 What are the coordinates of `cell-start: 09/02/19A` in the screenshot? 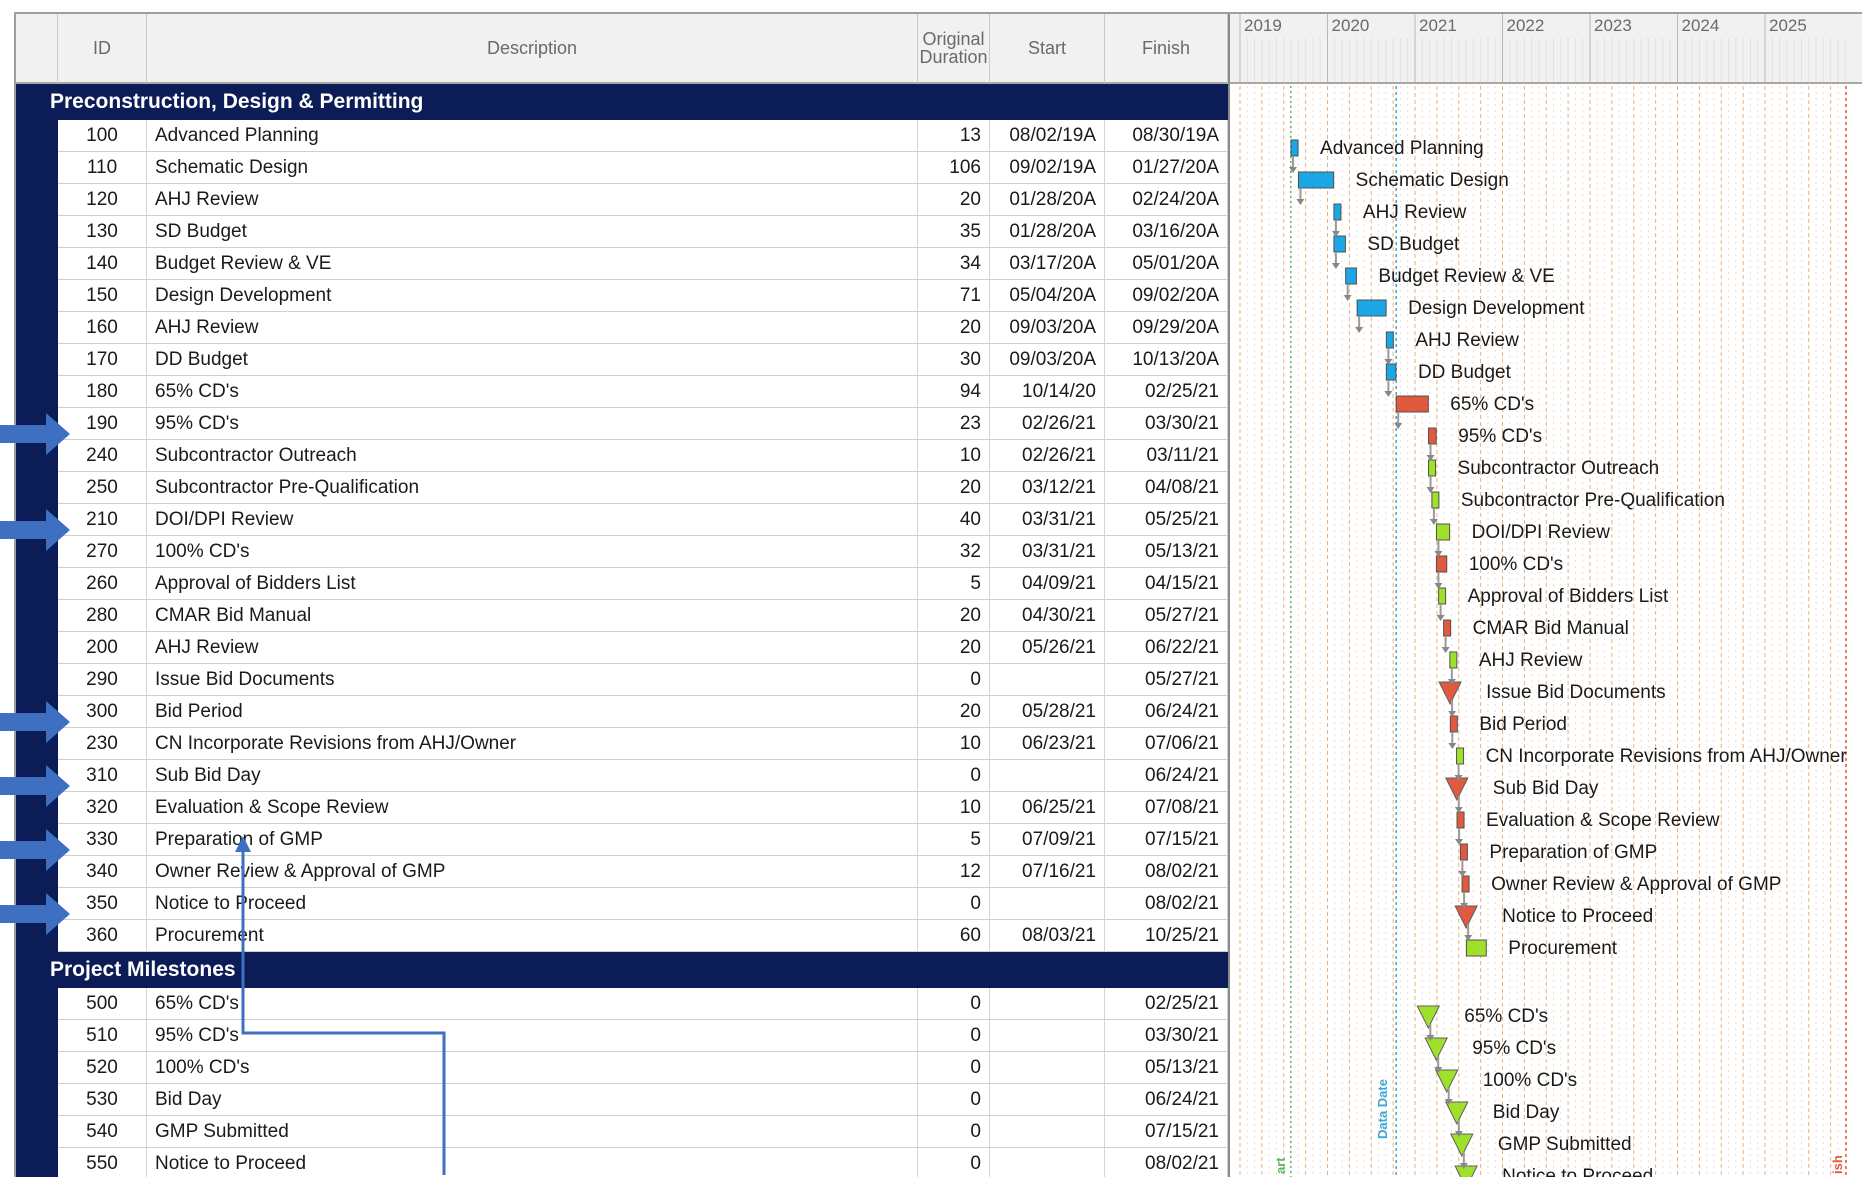 It's located at (1047, 167).